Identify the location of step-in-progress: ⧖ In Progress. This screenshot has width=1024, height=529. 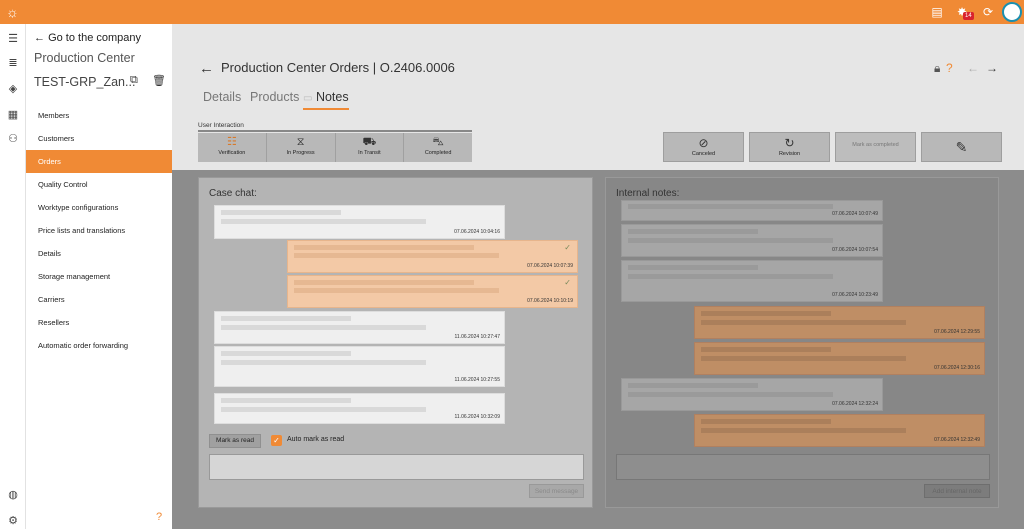
(301, 147).